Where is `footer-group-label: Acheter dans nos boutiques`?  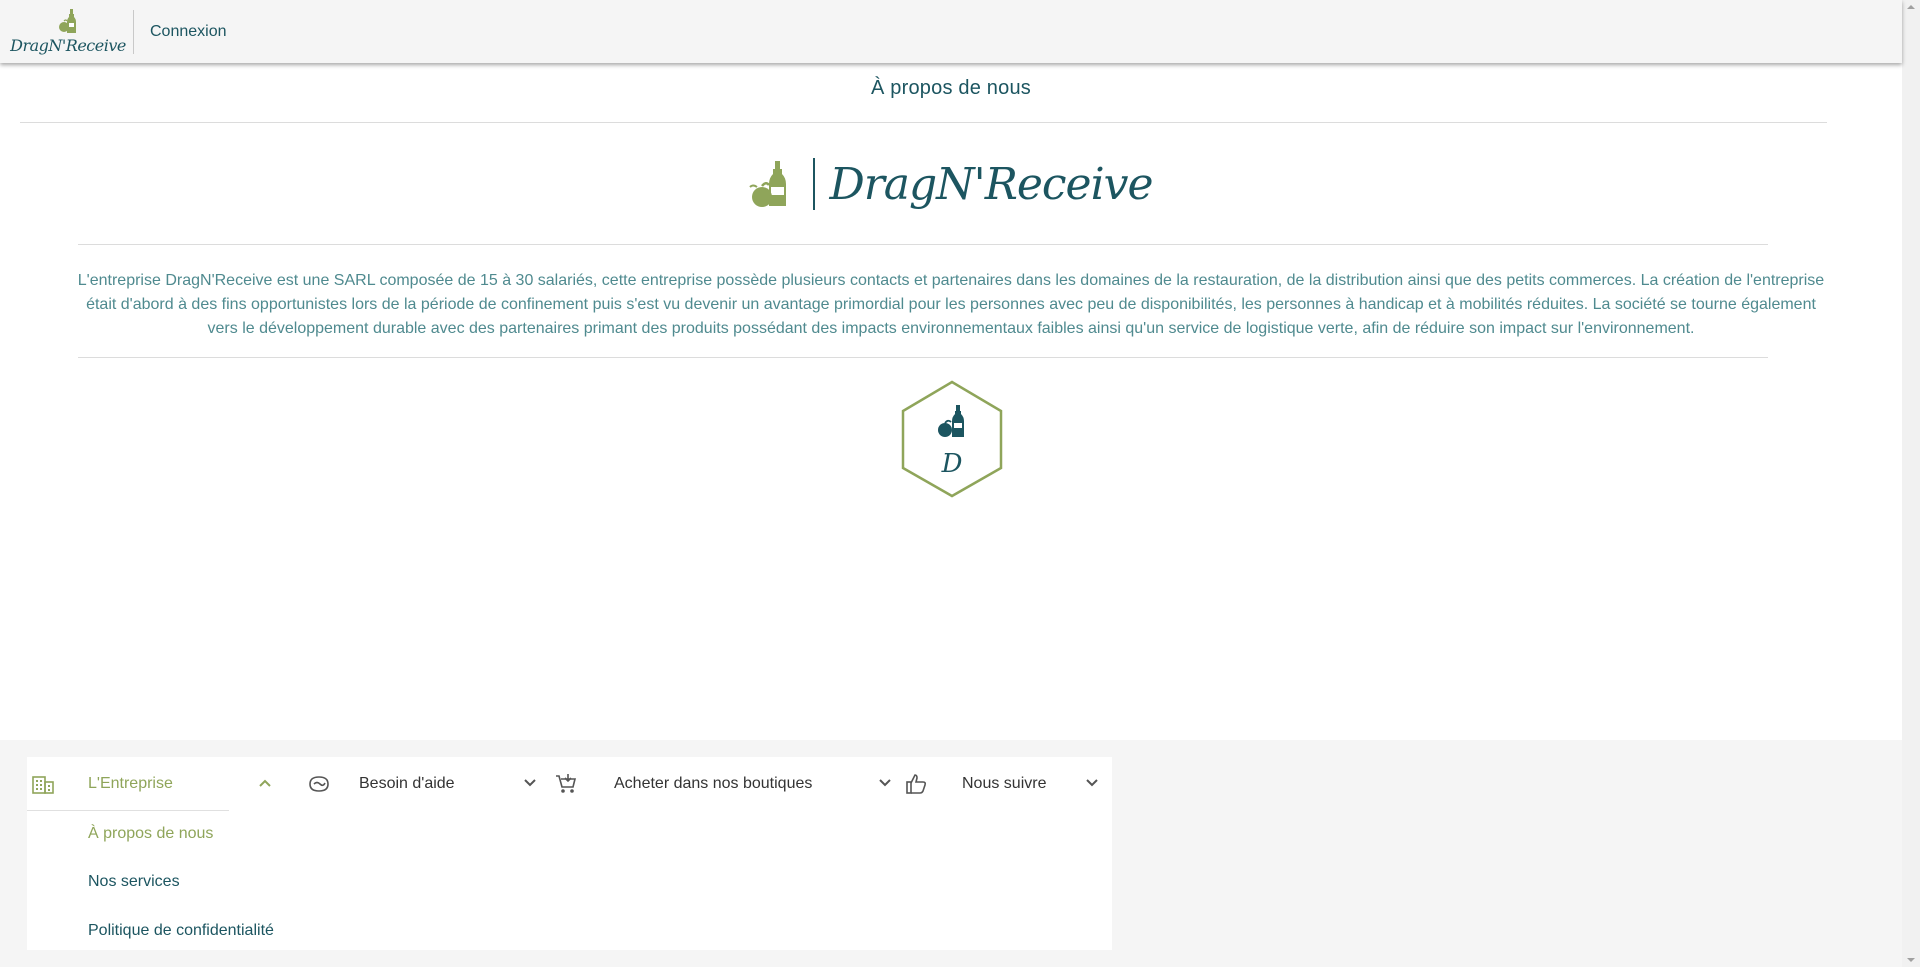 footer-group-label: Acheter dans nos boutiques is located at coordinates (713, 783).